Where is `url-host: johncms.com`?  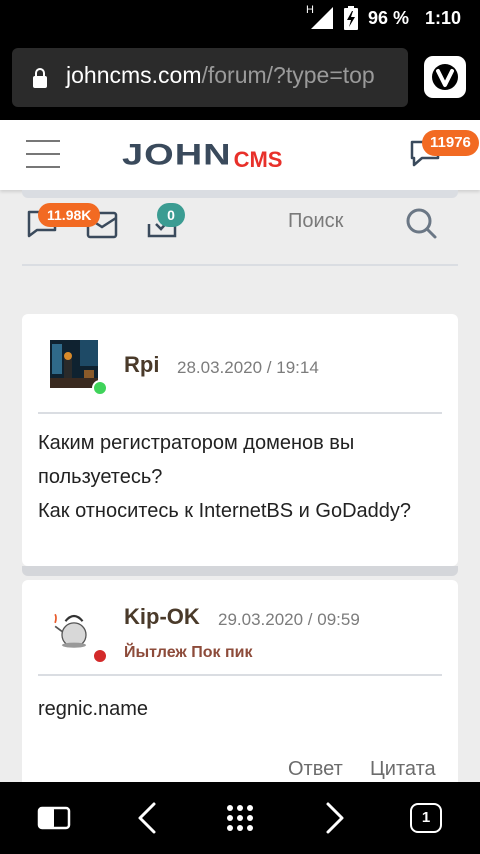
url-host: johncms.com is located at coordinates (134, 75).